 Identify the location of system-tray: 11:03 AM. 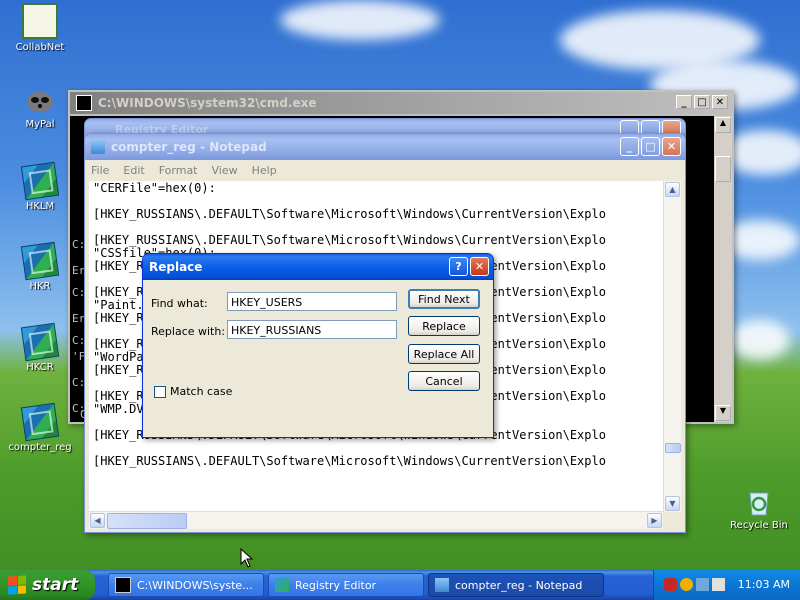
(726, 585).